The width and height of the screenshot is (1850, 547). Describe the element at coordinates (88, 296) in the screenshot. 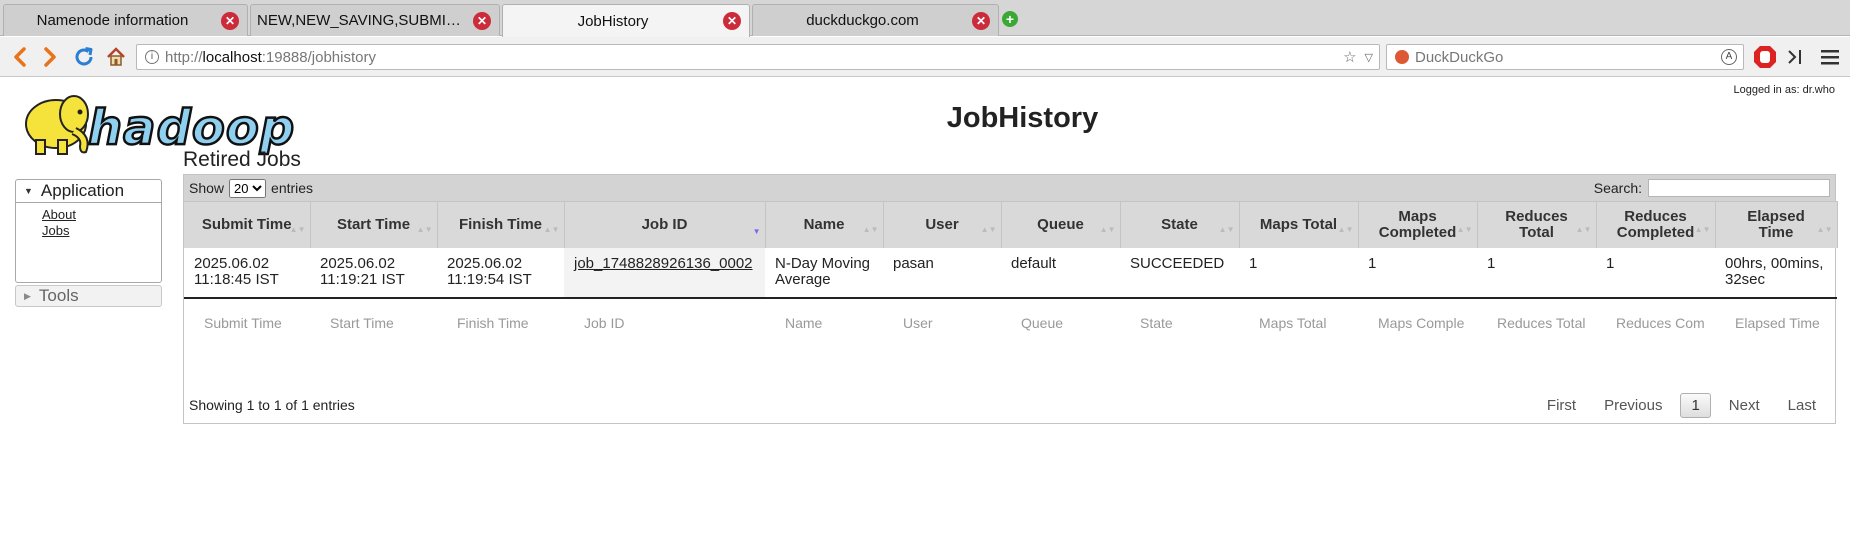

I see `tools-section-header: ▶ Tools` at that location.